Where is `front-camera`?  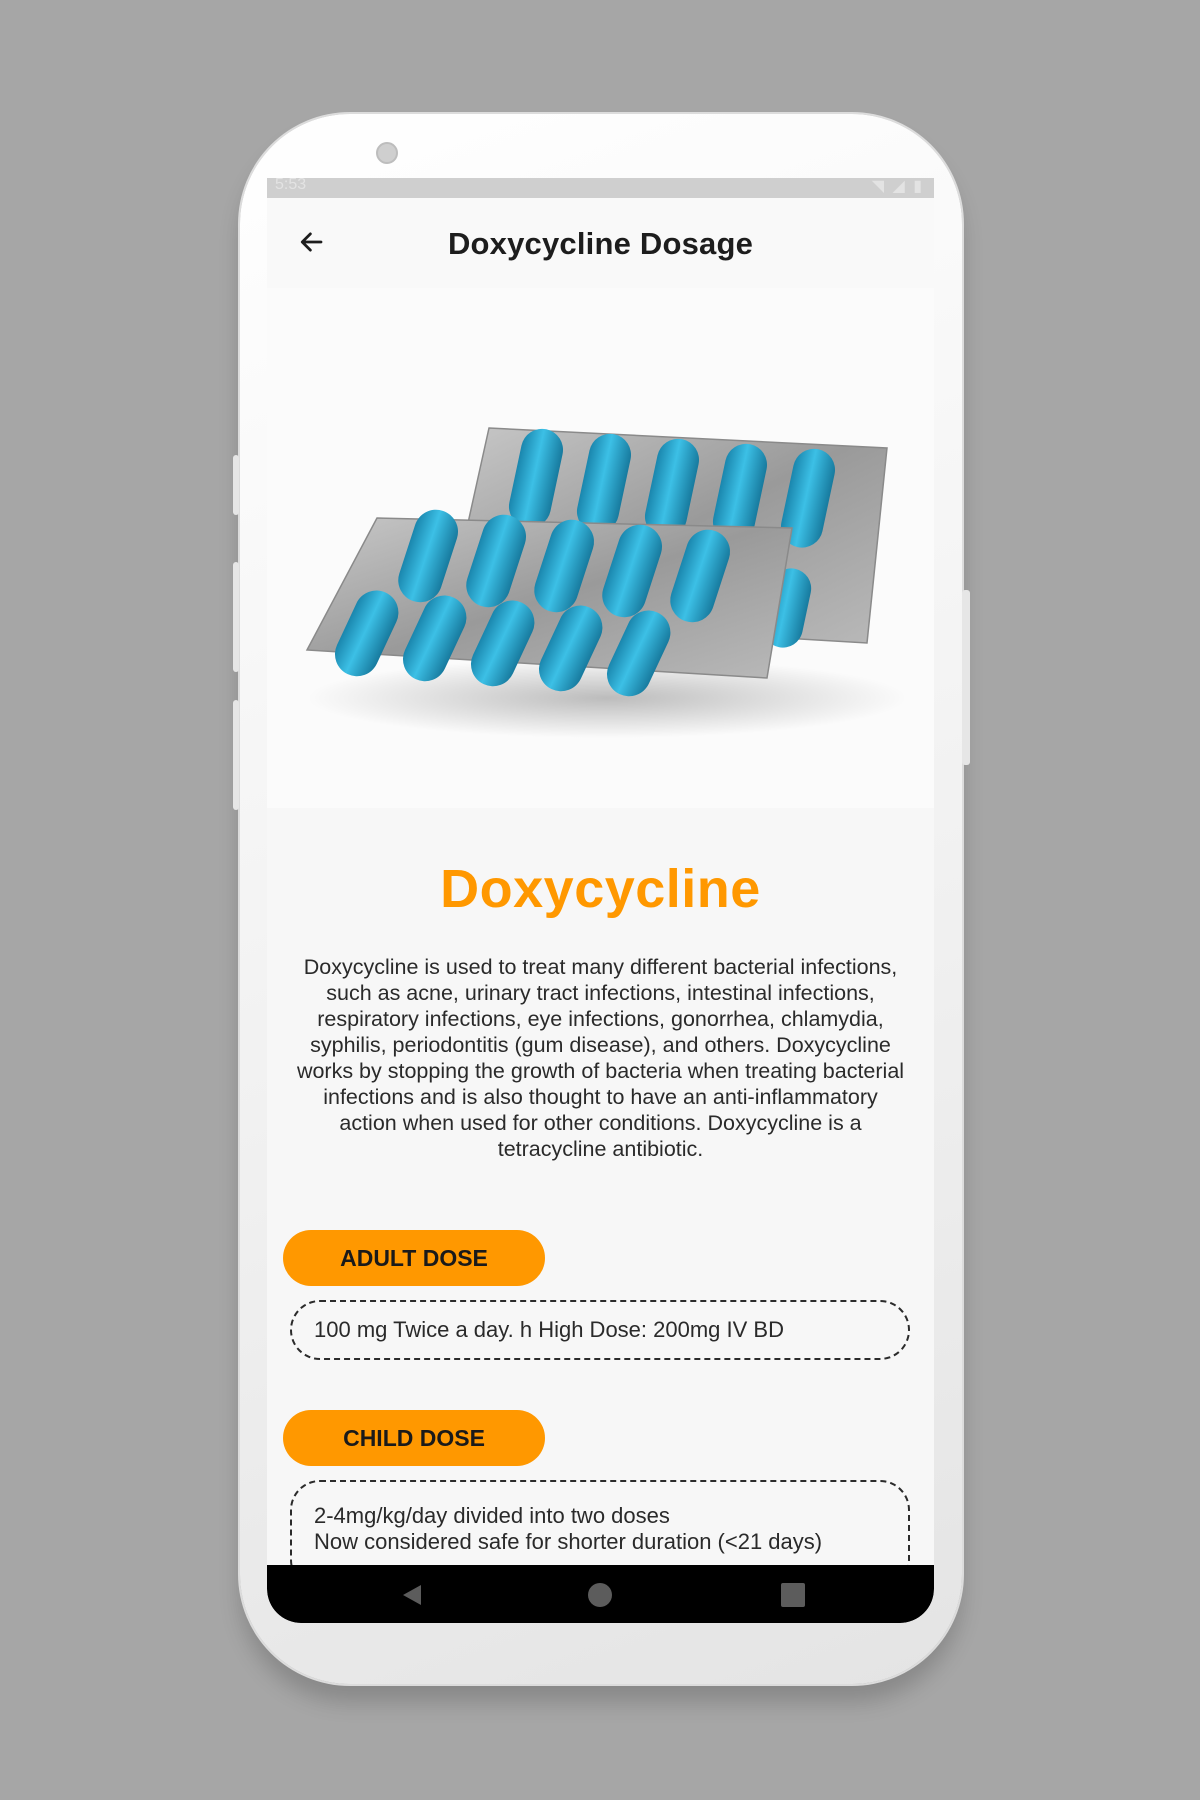
front-camera is located at coordinates (387, 153).